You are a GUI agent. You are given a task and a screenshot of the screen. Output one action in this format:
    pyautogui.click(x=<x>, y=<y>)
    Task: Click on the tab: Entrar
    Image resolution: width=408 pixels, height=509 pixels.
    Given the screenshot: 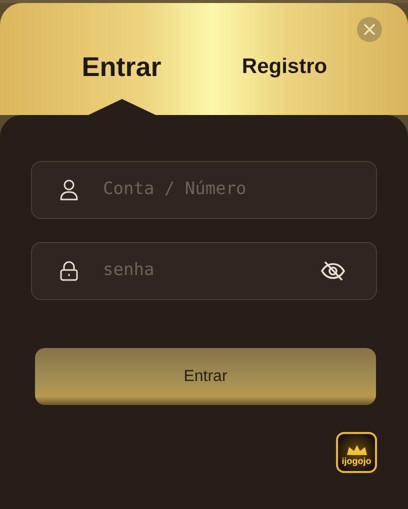 What is the action you would take?
    pyautogui.click(x=122, y=67)
    